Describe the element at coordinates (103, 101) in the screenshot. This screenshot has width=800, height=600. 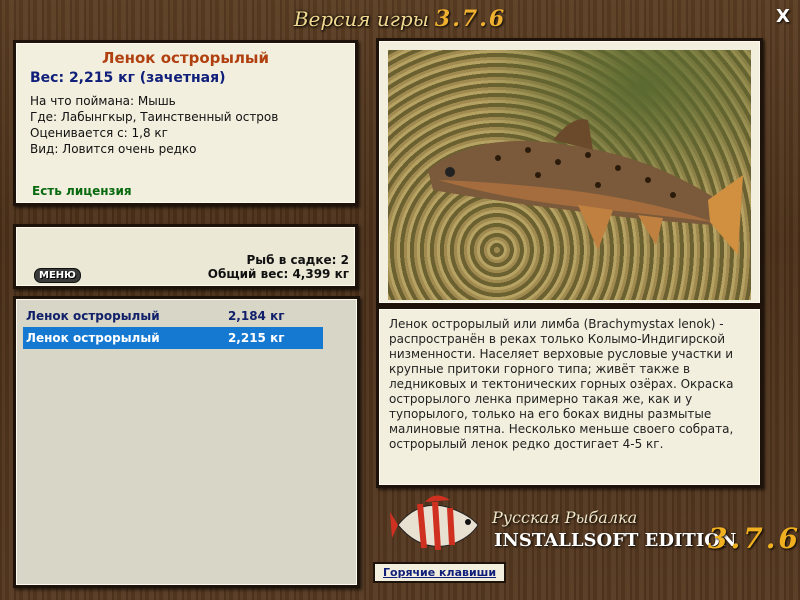
I see `info-bait: На что поймана: Мышь` at that location.